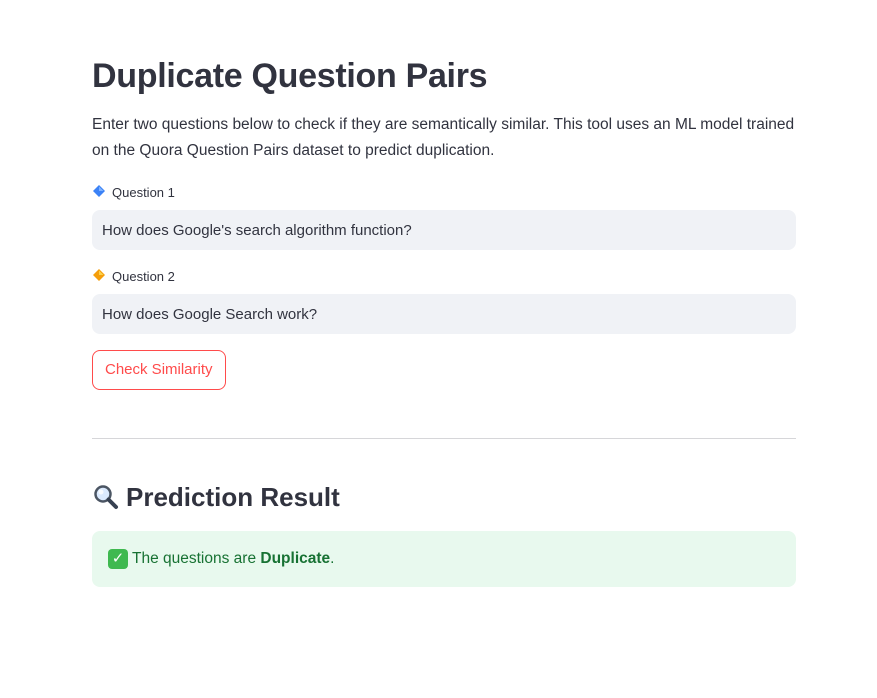  What do you see at coordinates (295, 558) in the screenshot?
I see `result-verdict: Duplicate` at bounding box center [295, 558].